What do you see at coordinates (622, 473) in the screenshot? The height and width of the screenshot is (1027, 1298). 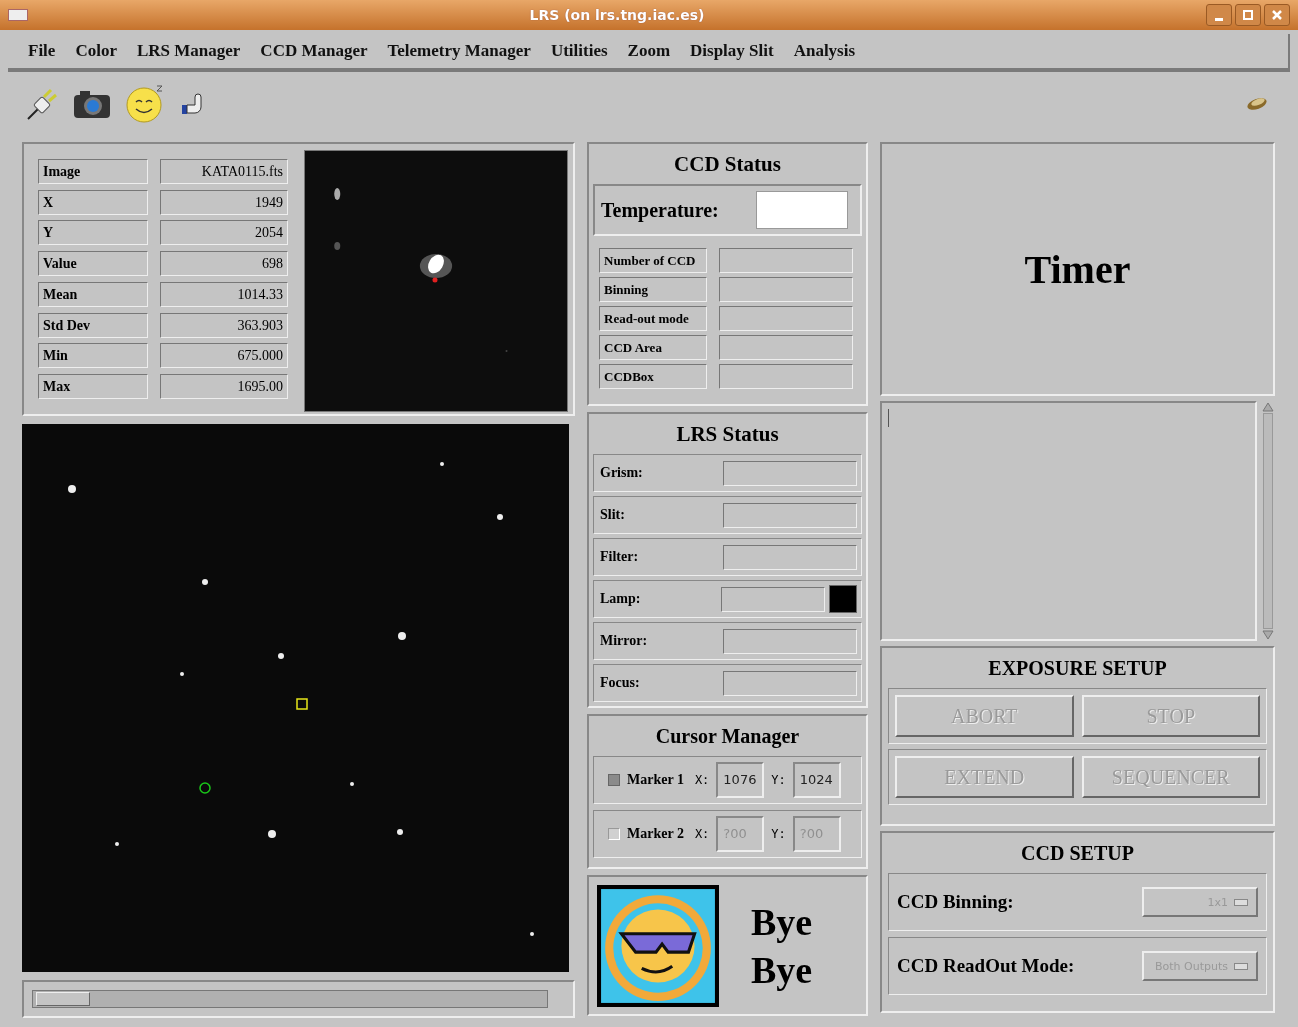 I see `status-label: Grism:` at bounding box center [622, 473].